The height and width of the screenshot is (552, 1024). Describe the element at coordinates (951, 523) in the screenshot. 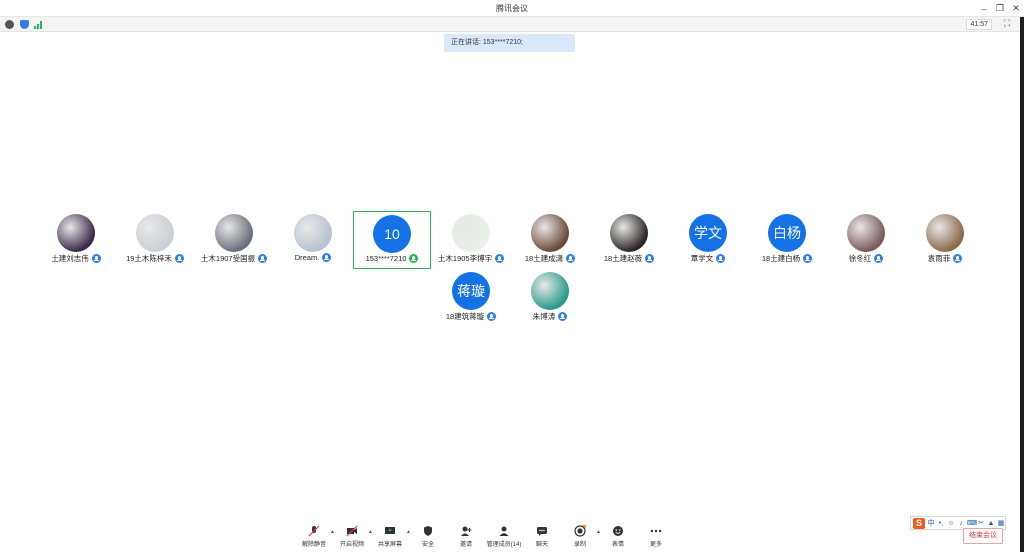

I see `emoji-icon: ☺` at that location.